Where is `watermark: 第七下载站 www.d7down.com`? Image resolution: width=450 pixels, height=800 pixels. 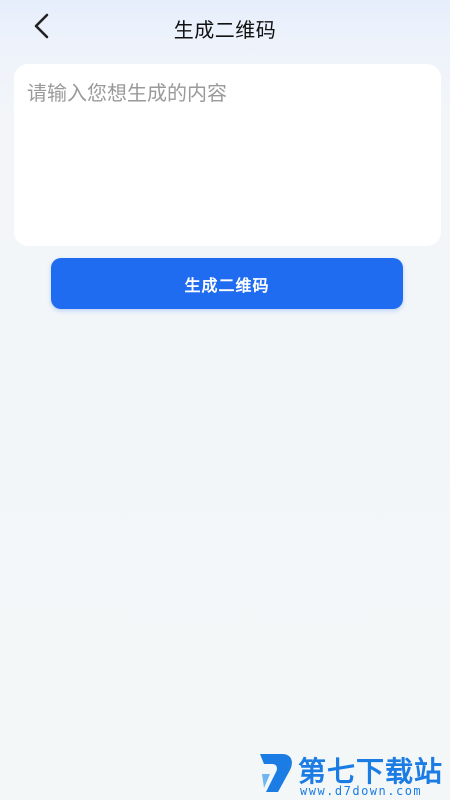 watermark: 第七下载站 www.d7down.com is located at coordinates (351, 773).